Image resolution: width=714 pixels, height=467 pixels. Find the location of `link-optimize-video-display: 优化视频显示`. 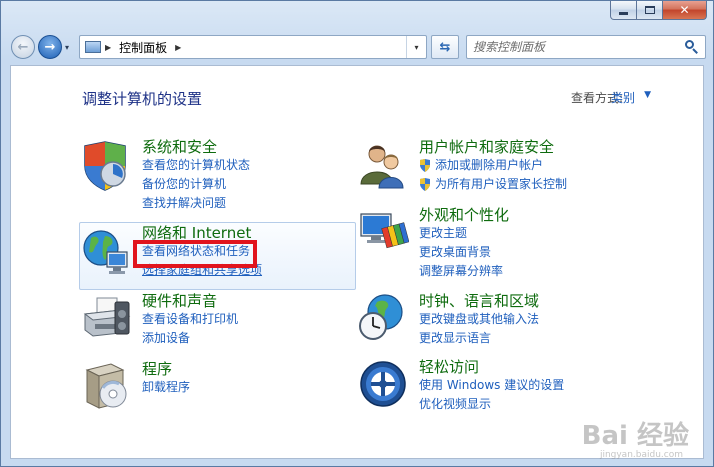

link-optimize-video-display: 优化视频显示 is located at coordinates (491, 404).